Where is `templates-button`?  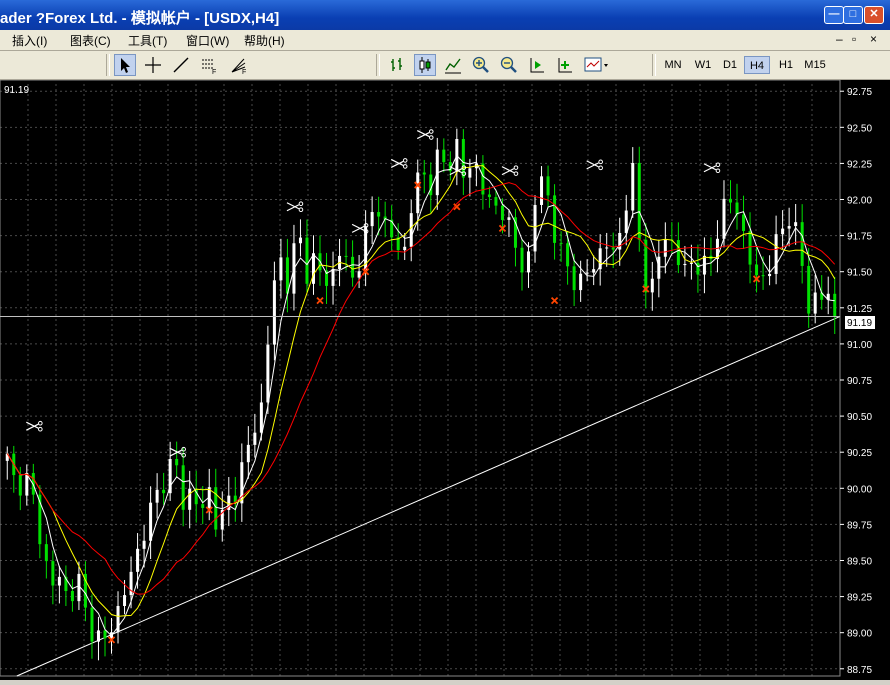
templates-button is located at coordinates (597, 65).